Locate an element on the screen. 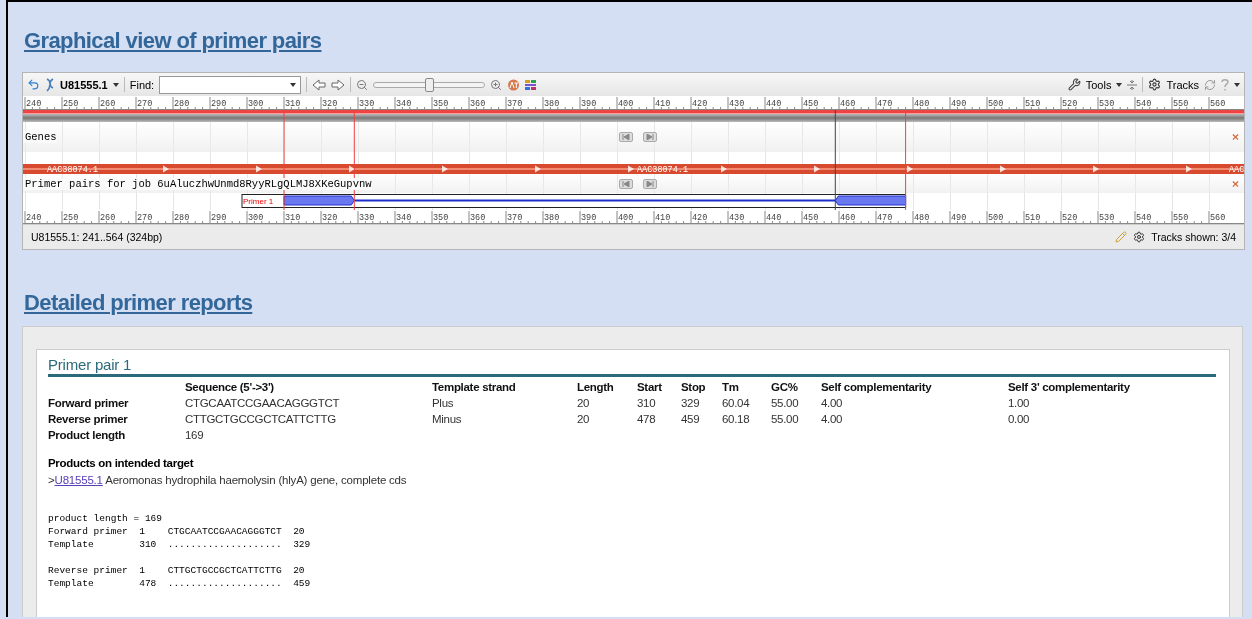 The width and height of the screenshot is (1252, 619). ruler-label: 500 is located at coordinates (996, 104).